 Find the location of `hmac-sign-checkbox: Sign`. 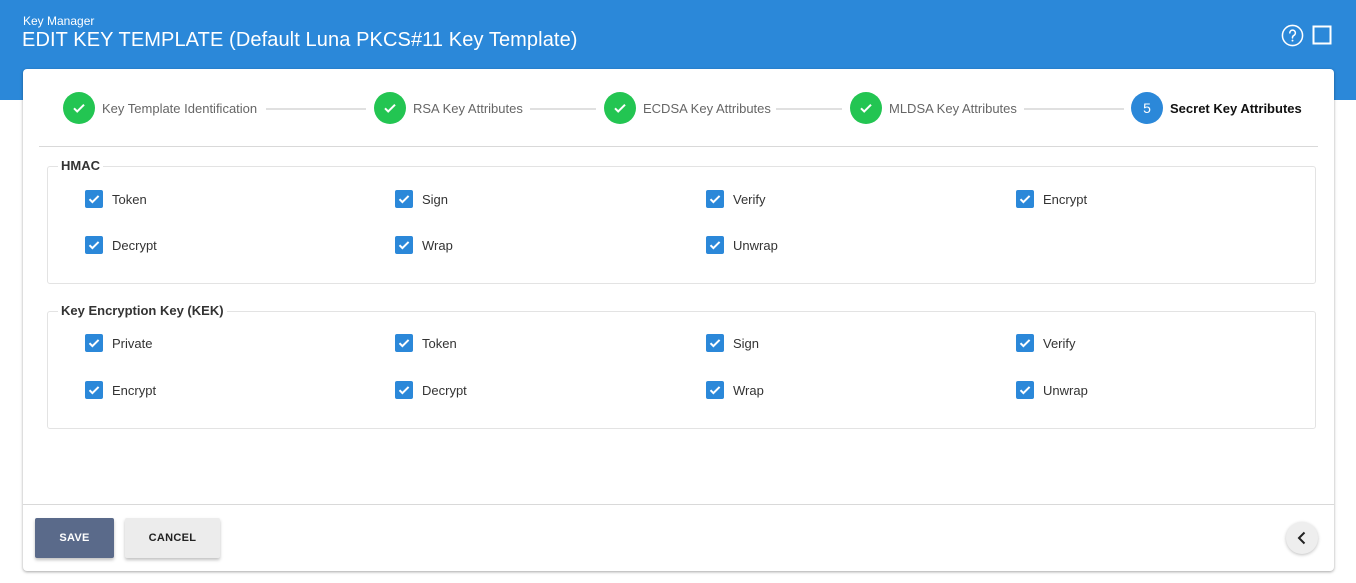

hmac-sign-checkbox: Sign is located at coordinates (421, 199).